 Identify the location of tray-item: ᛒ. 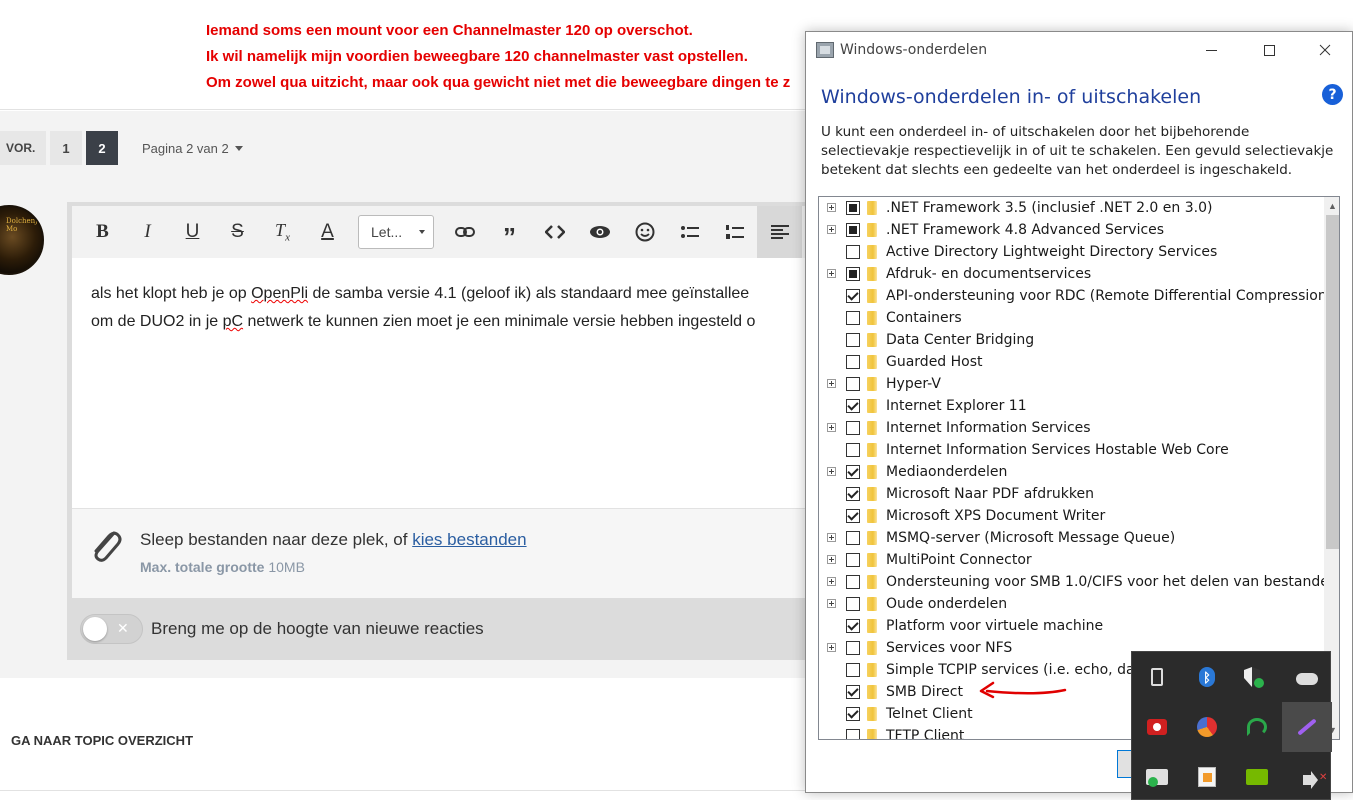
(1207, 677).